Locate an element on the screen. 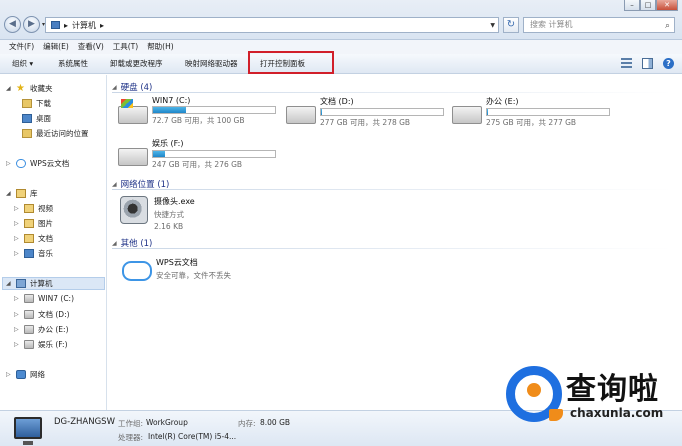 Image resolution: width=682 pixels, height=446 pixels. sidebar-item-desktop: 桌面 is located at coordinates (36, 118).